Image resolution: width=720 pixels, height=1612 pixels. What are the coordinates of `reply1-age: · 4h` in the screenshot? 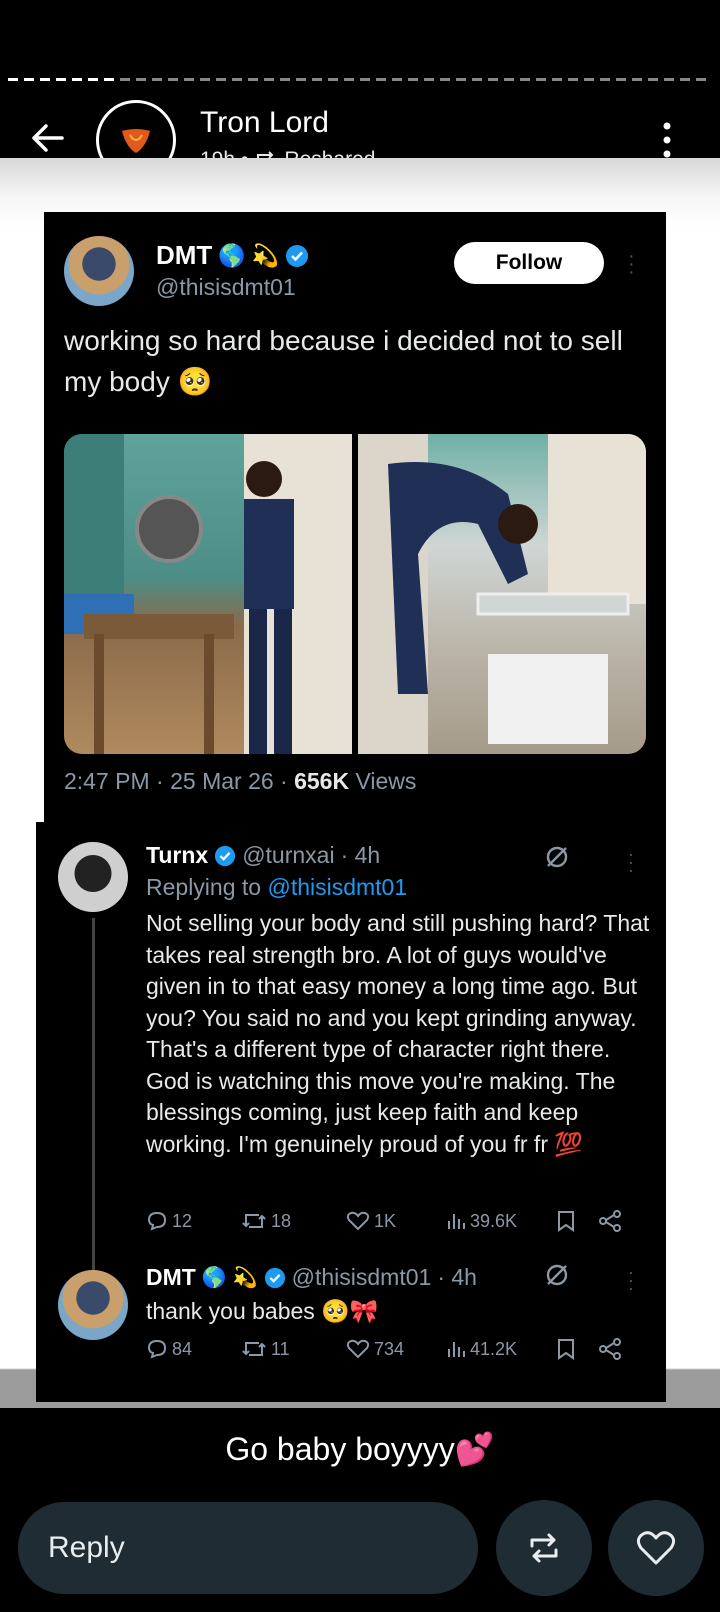 It's located at (360, 855).